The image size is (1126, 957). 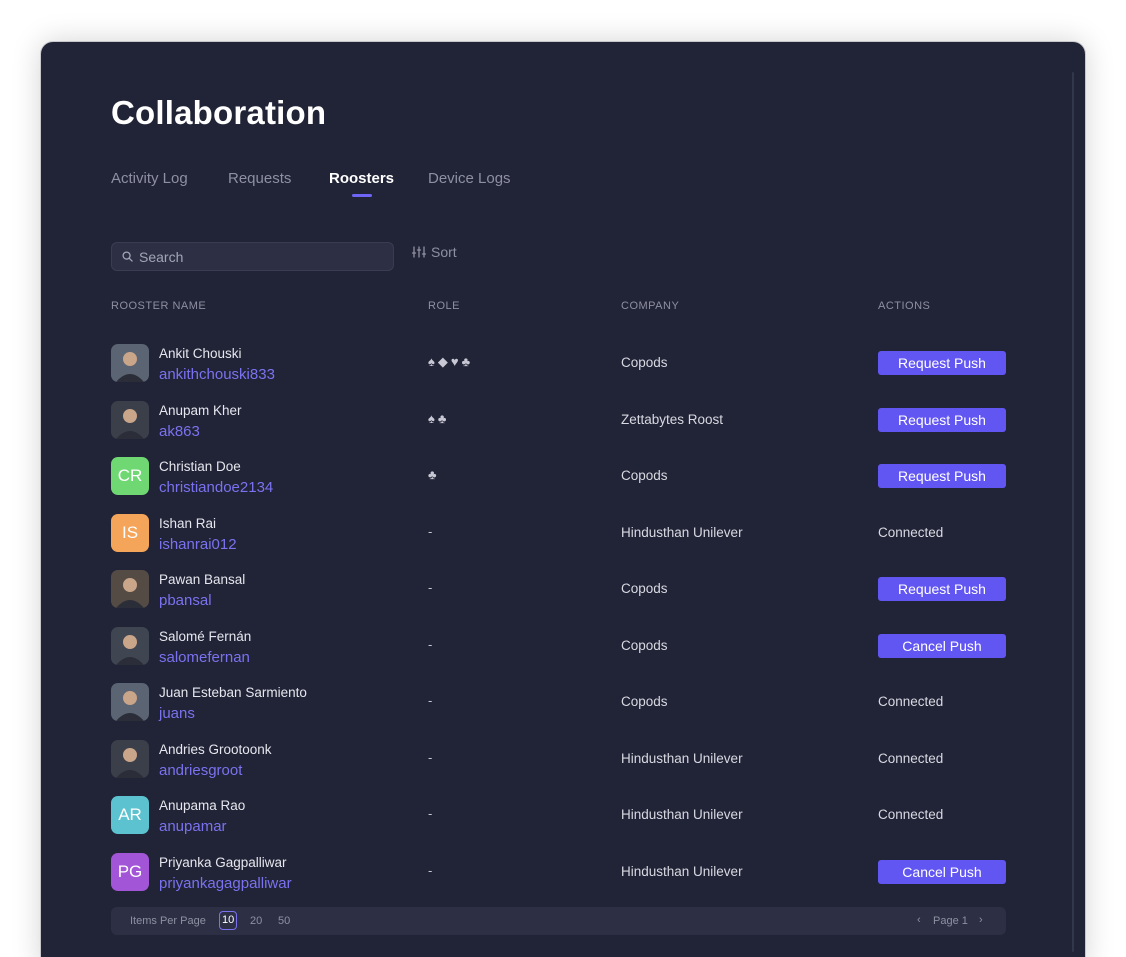 I want to click on avatar-initials: IS, so click(x=130, y=532).